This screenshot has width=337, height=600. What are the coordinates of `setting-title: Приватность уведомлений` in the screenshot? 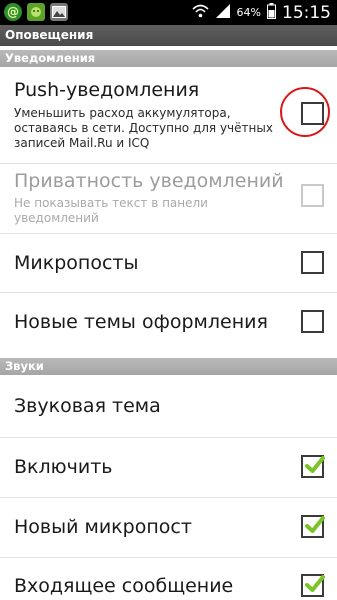 It's located at (149, 181).